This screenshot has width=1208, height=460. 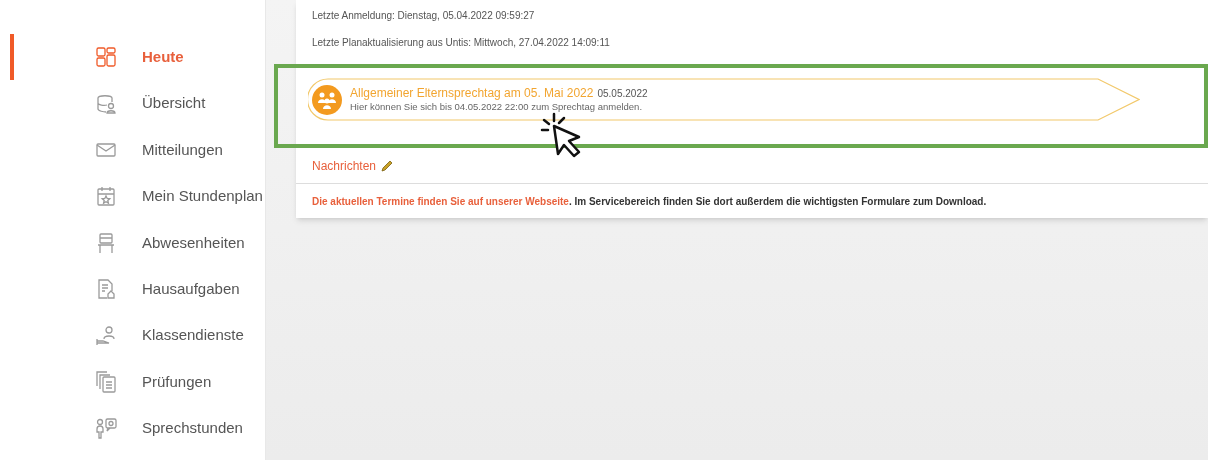 I want to click on event-banner: Allgemeiner Elternsprechtag am 05. Mai 2022 05.05.2022 Hier können Sie sich bis 04.05.2022 22:00 zum Sprechtag anmelden., so click(x=724, y=99).